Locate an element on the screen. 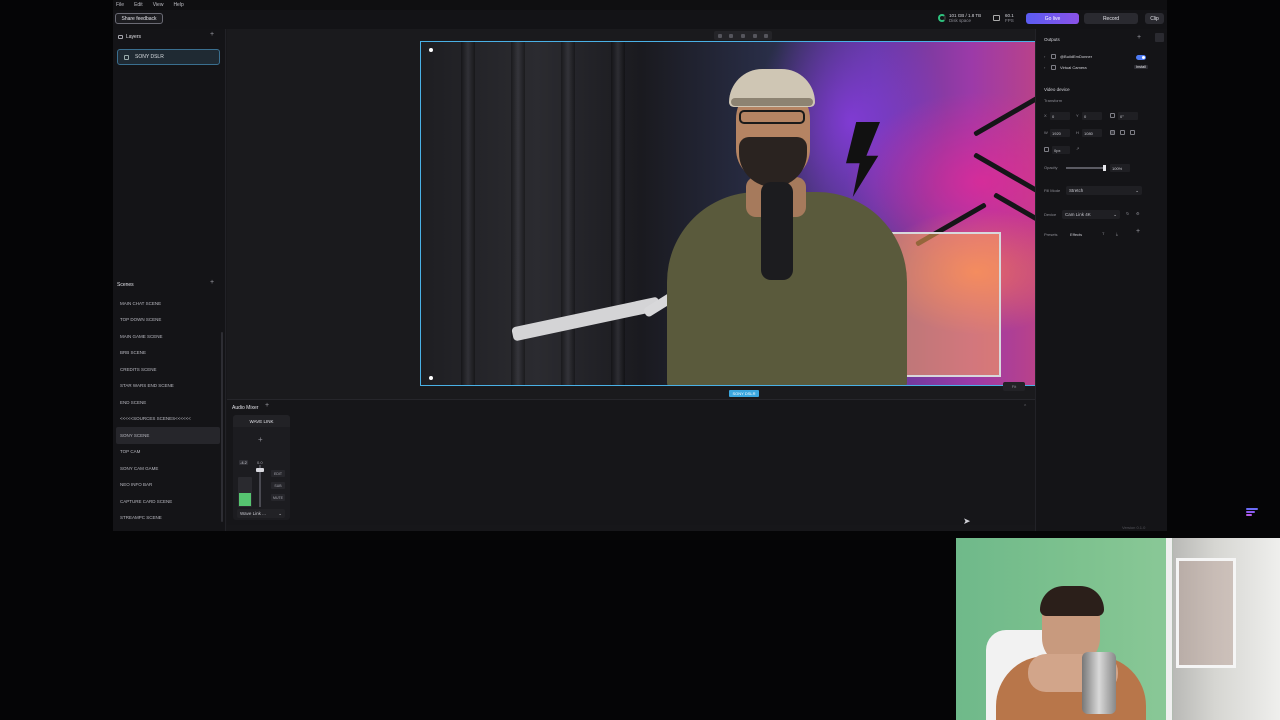  channel-sub-button: SUB is located at coordinates (278, 485).